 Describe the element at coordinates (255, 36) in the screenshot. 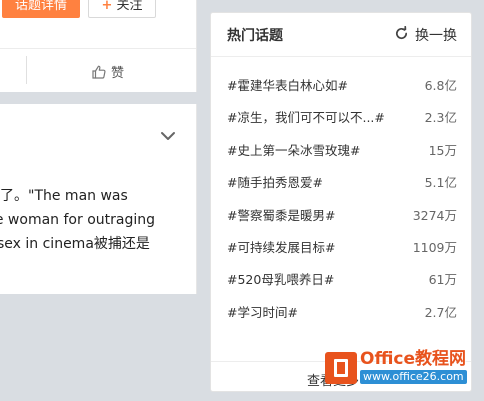

I see `panel-title: 热门话题` at that location.